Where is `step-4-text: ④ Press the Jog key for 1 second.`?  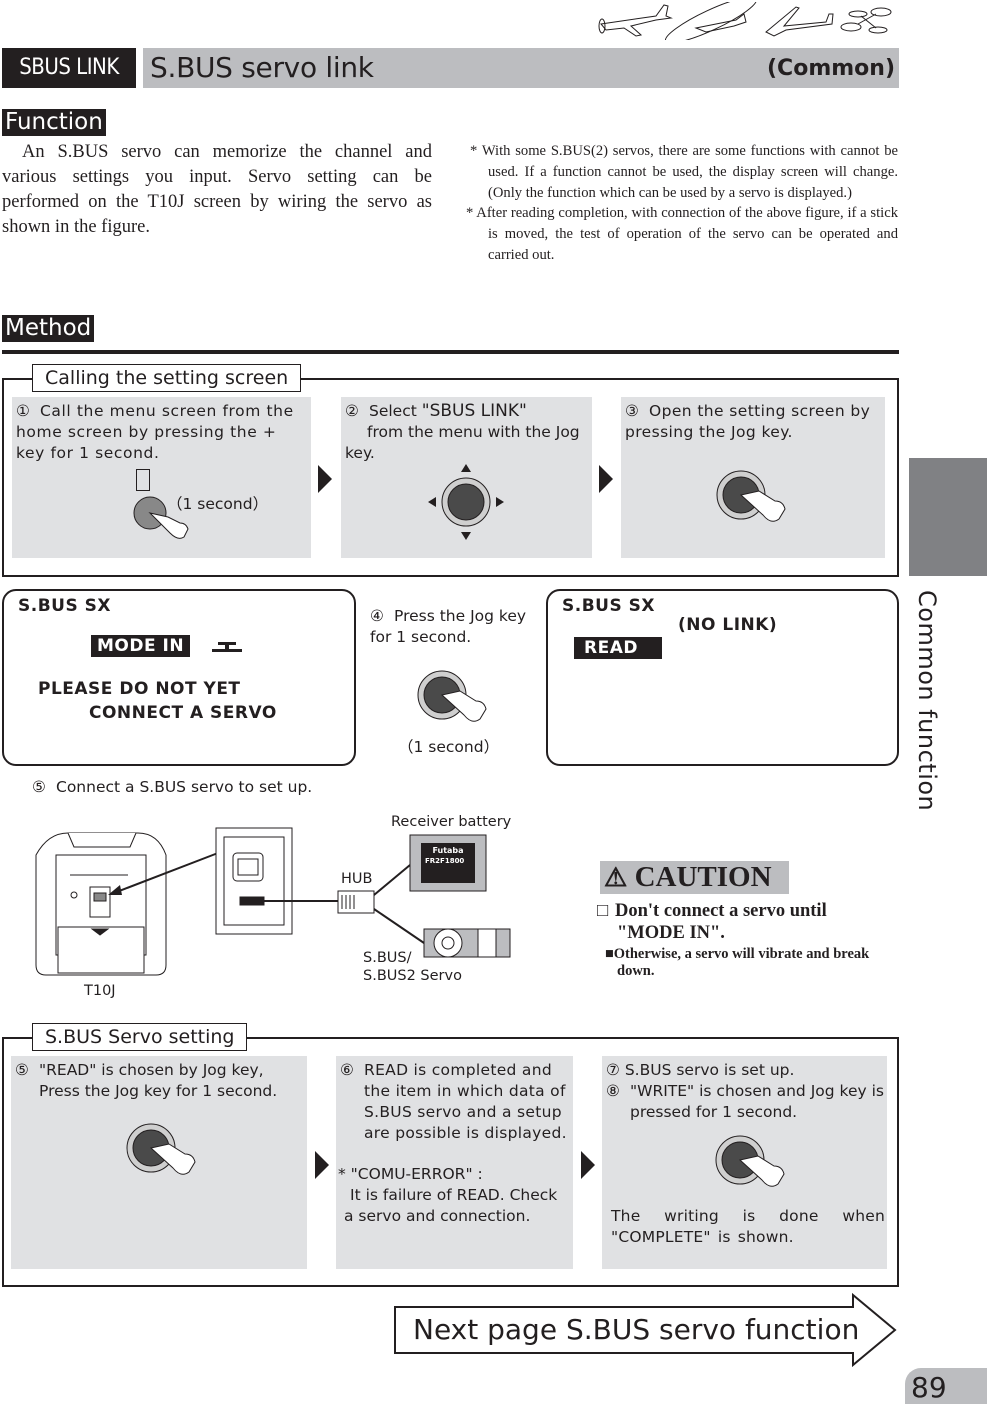
step-4-text: ④ Press the Jog key for 1 second. is located at coordinates (448, 626).